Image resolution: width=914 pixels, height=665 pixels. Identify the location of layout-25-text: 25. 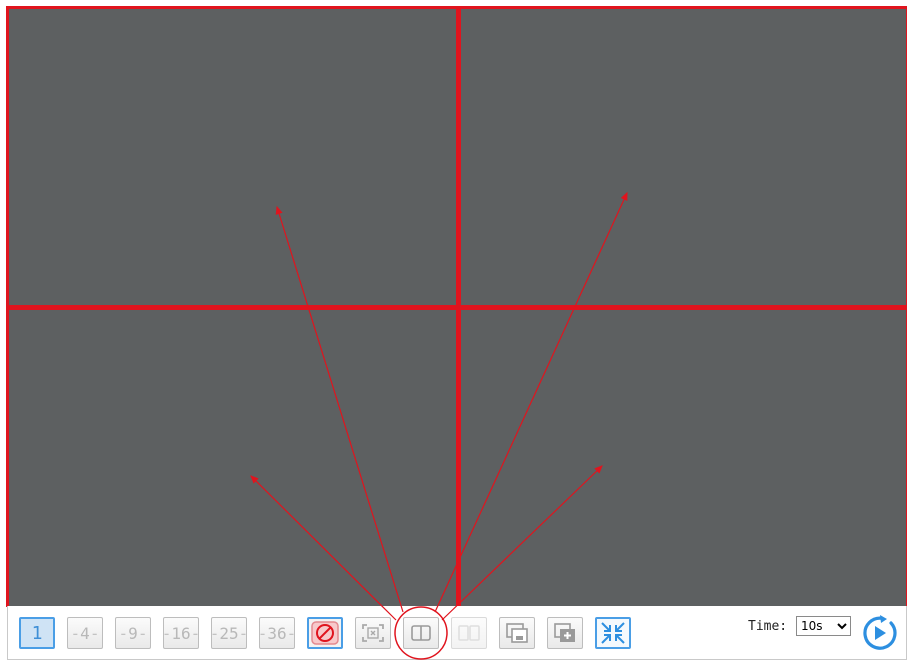
(229, 633).